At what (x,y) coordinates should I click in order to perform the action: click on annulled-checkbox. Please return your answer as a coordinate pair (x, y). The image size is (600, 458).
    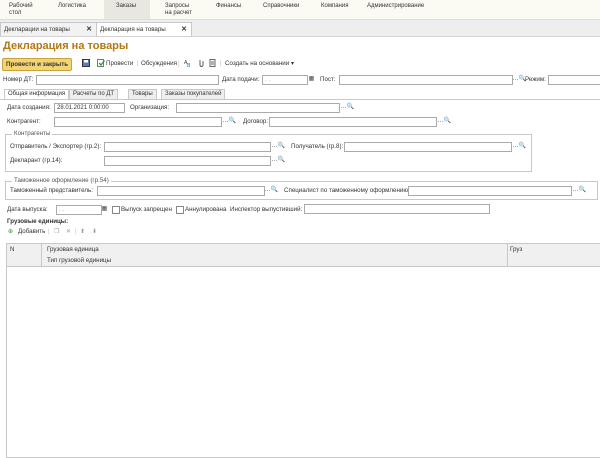
    Looking at the image, I should click on (180, 210).